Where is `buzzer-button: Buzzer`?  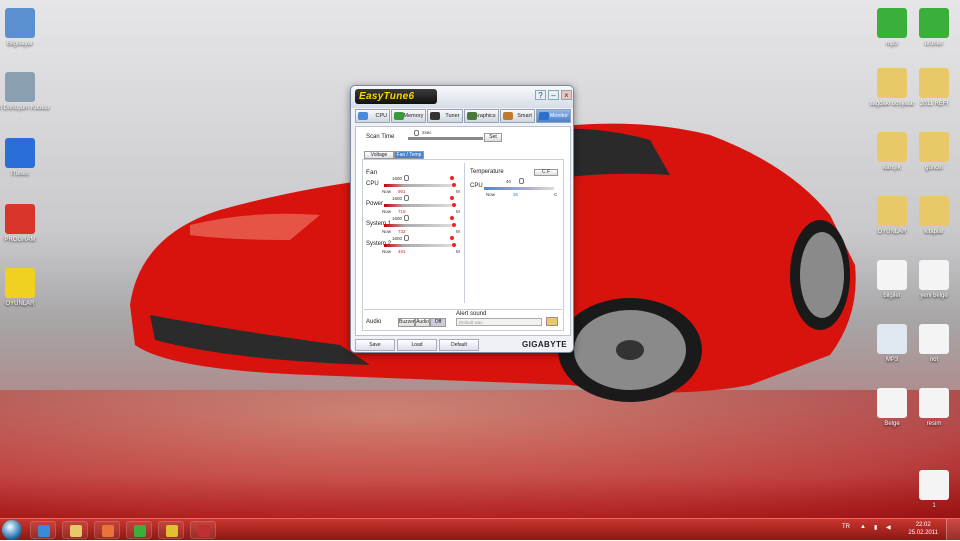
buzzer-button: Buzzer is located at coordinates (406, 322).